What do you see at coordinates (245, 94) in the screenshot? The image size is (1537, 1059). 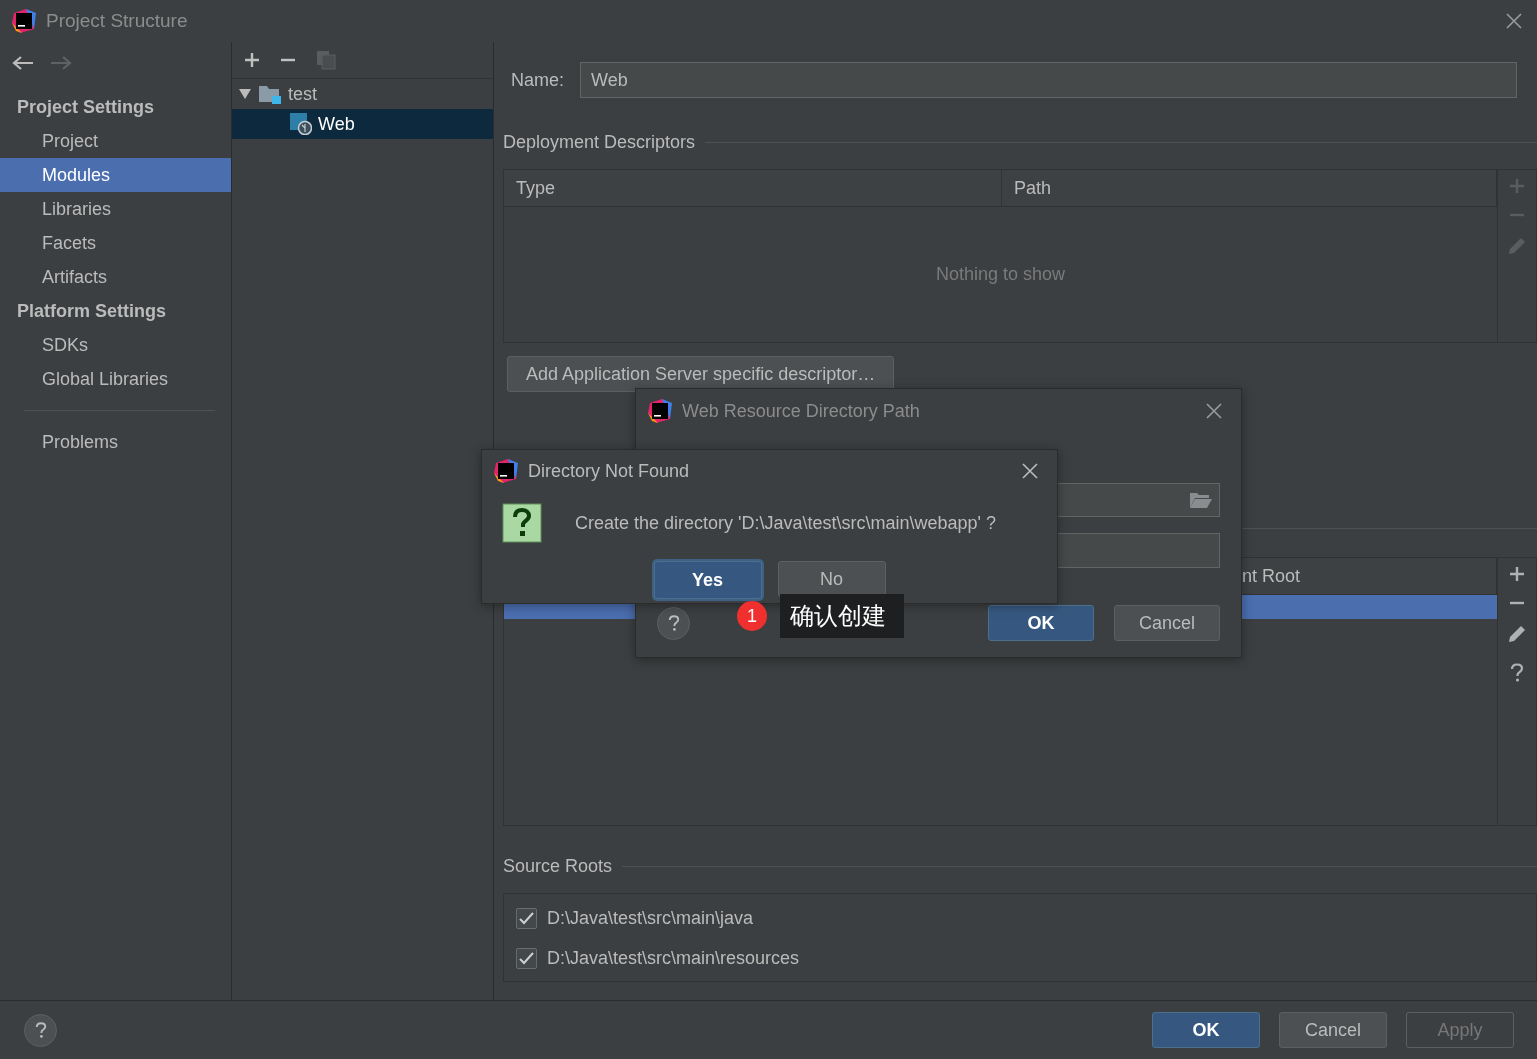 I see `expand-arrow-icon` at bounding box center [245, 94].